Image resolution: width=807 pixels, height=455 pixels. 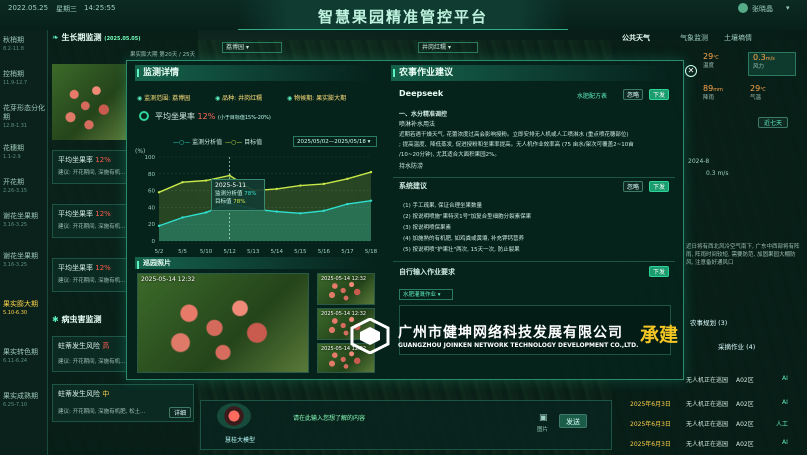 What do you see at coordinates (15, 405) in the screenshot?
I see `stage-dates: 6.25-7.10` at bounding box center [15, 405].